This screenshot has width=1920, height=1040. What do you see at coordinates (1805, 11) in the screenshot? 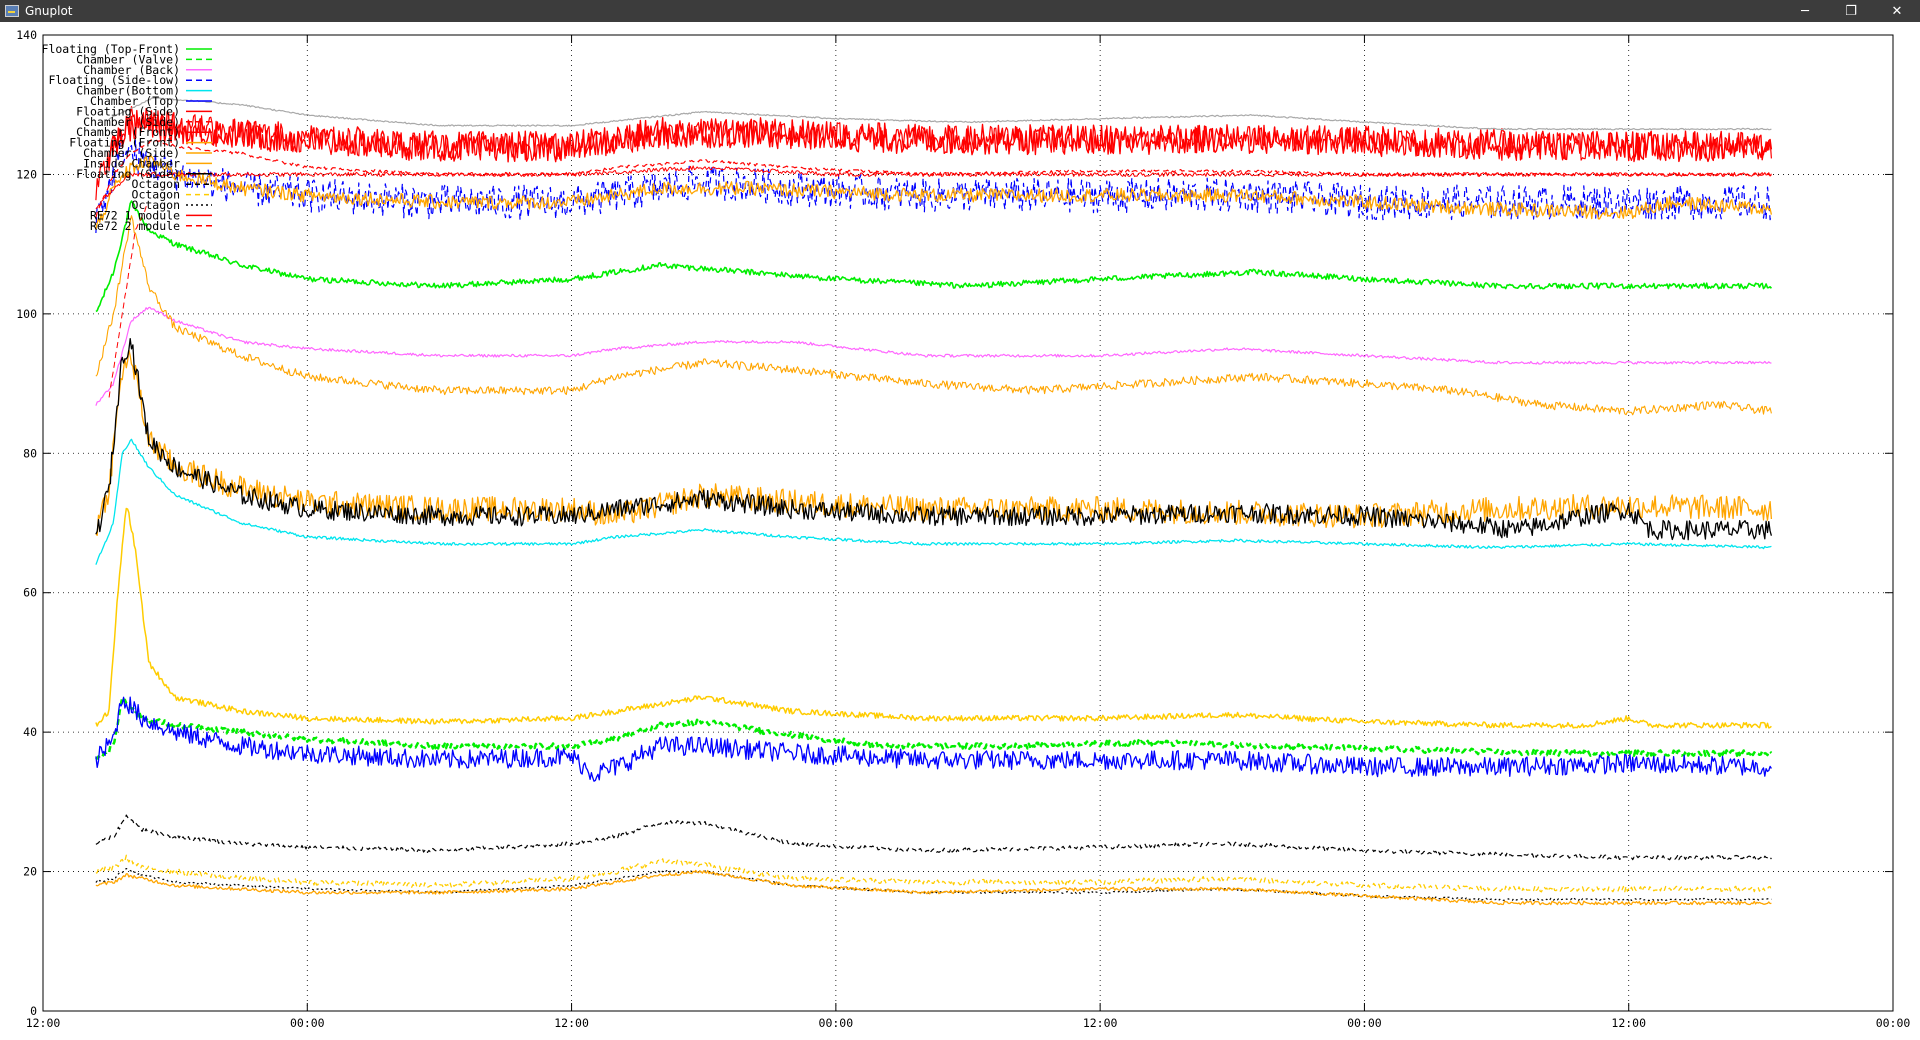
I see `minimize-button: ─` at bounding box center [1805, 11].